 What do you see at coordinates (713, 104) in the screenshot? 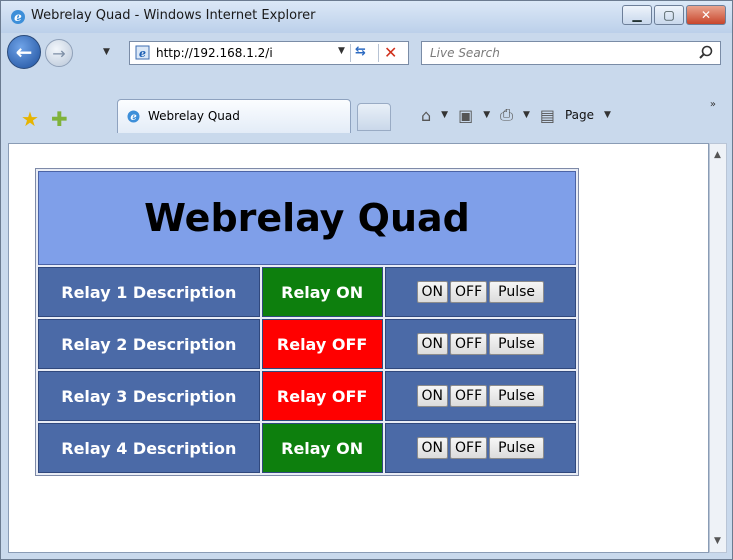
I see `toolbar-overflow-icon: »` at bounding box center [713, 104].